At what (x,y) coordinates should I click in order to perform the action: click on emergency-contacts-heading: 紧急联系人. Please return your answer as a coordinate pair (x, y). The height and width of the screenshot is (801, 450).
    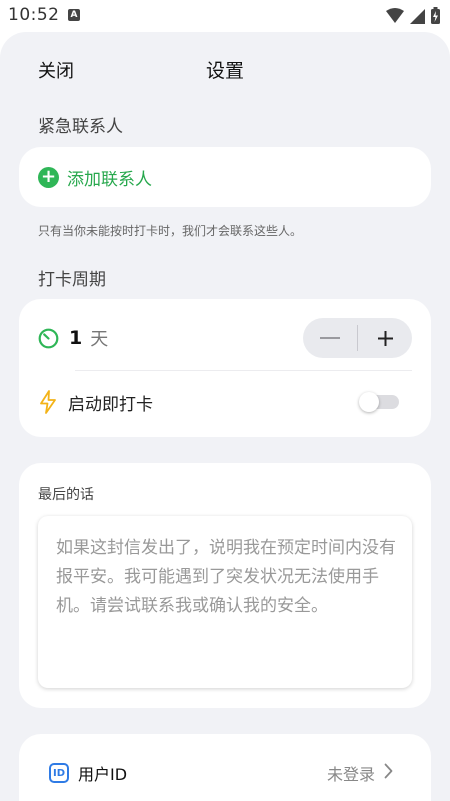
    Looking at the image, I should click on (80, 127).